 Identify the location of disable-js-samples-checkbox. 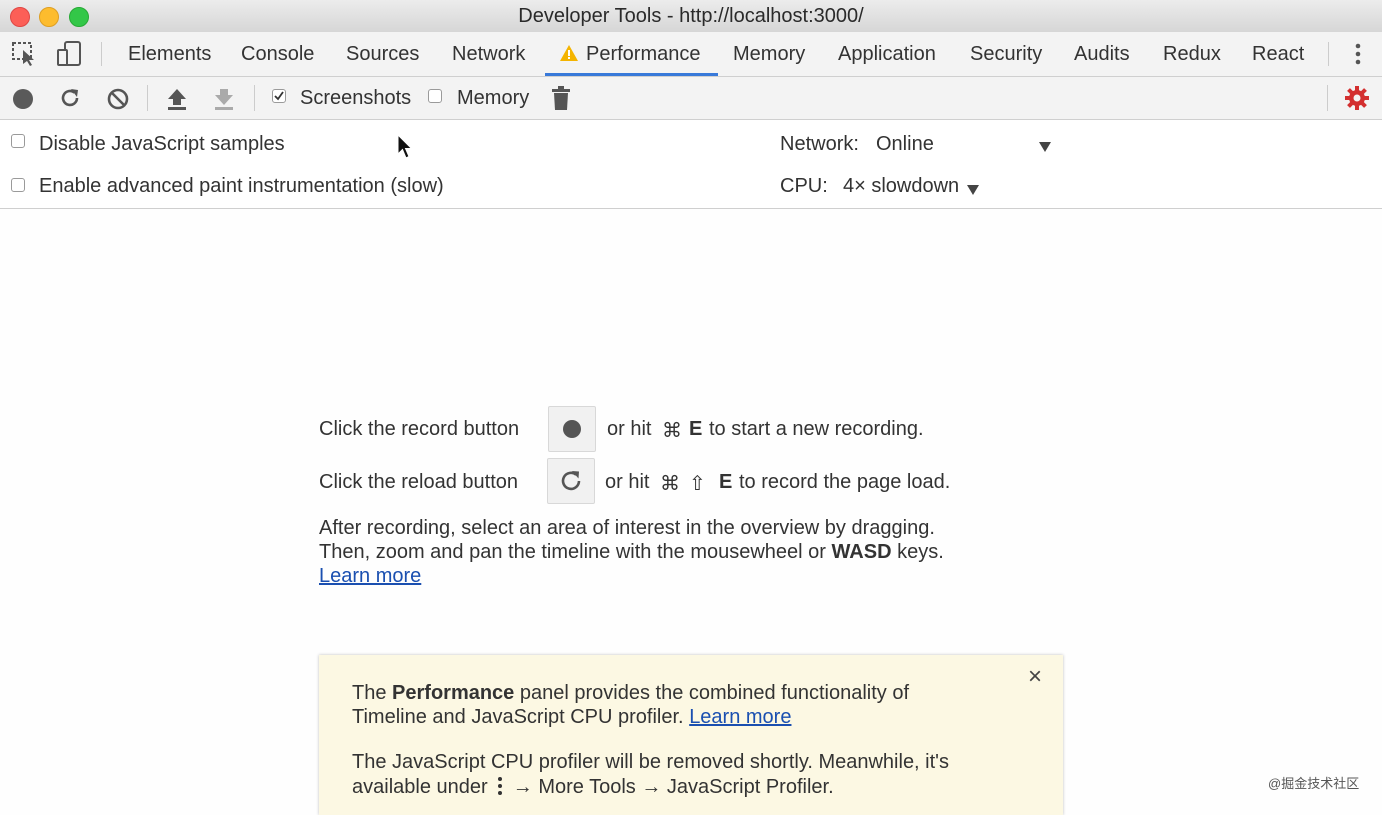
(18, 141).